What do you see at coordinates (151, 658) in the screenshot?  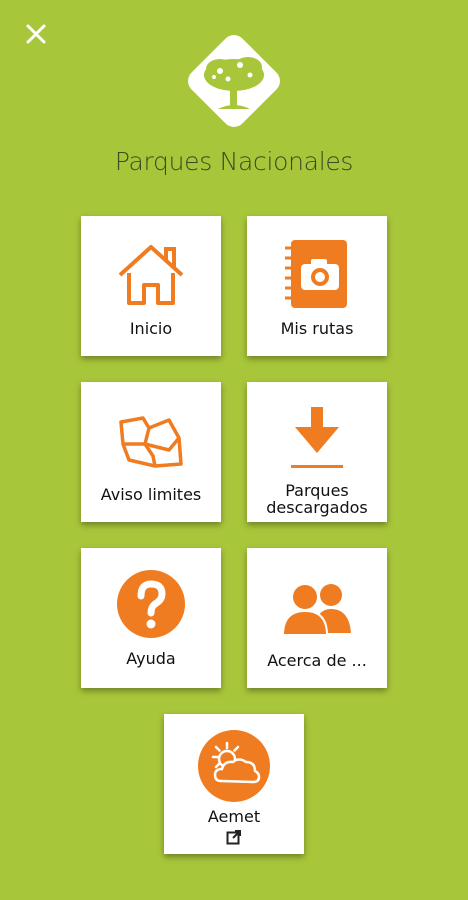 I see `menu-ayuda-label: Ayuda` at bounding box center [151, 658].